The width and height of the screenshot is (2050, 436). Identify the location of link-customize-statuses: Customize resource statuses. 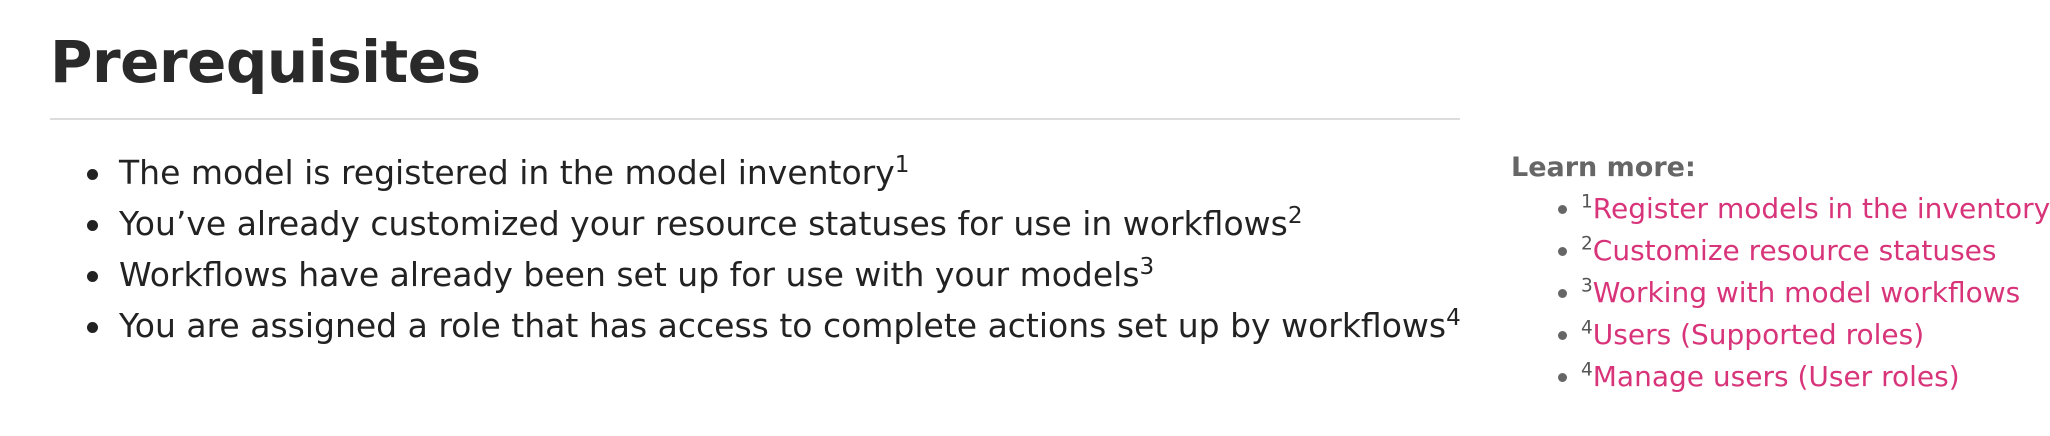
(1795, 250).